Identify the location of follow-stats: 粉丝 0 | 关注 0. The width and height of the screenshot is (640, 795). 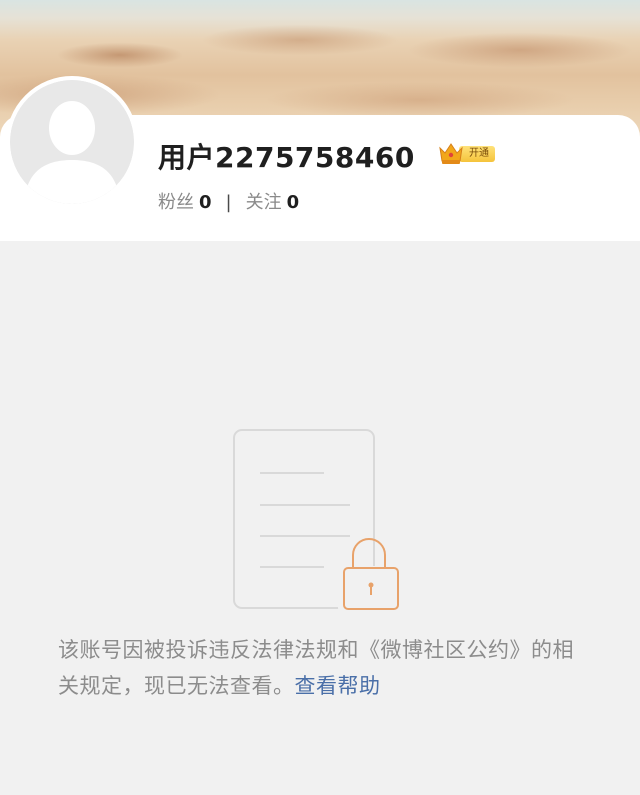
(228, 201).